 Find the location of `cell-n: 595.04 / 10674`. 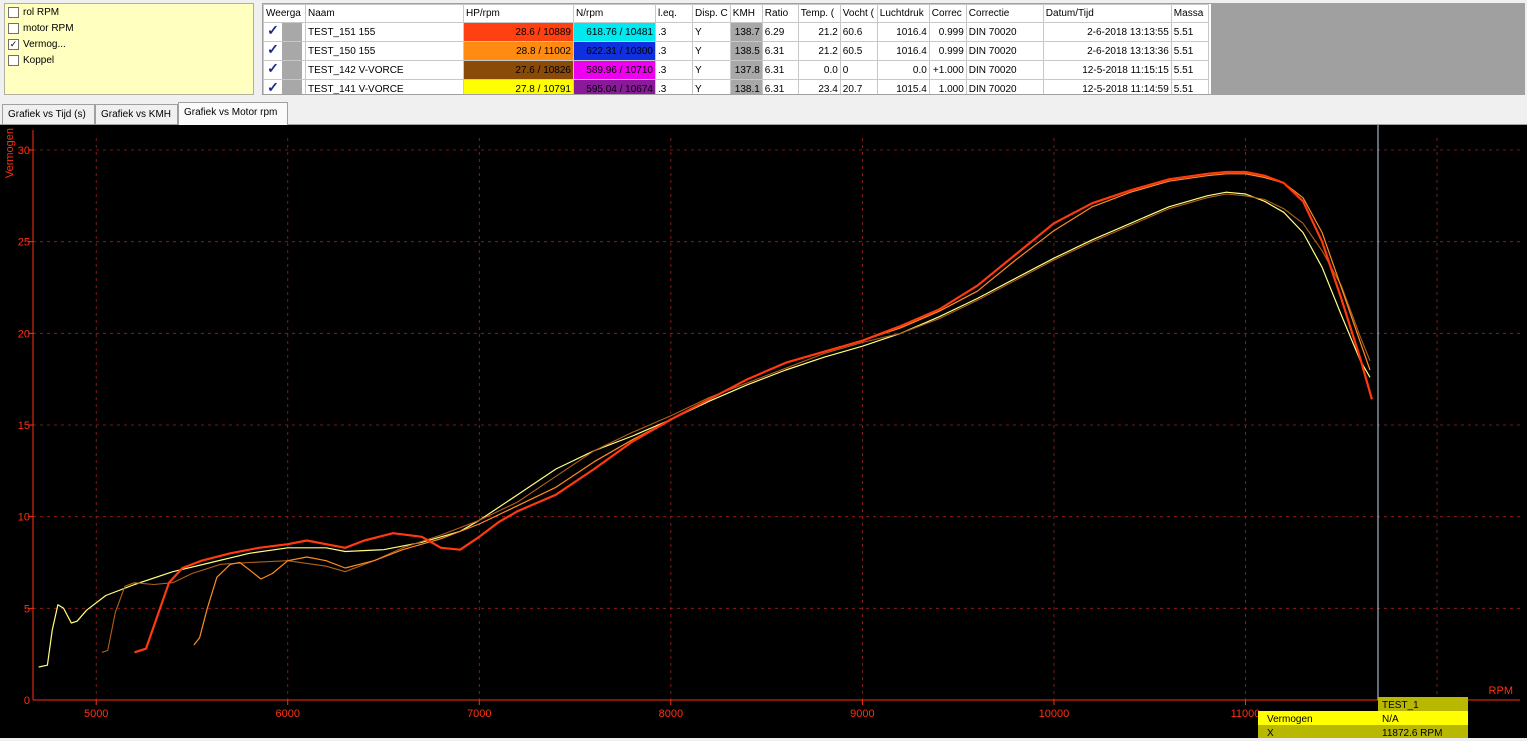

cell-n: 595.04 / 10674 is located at coordinates (614, 86).